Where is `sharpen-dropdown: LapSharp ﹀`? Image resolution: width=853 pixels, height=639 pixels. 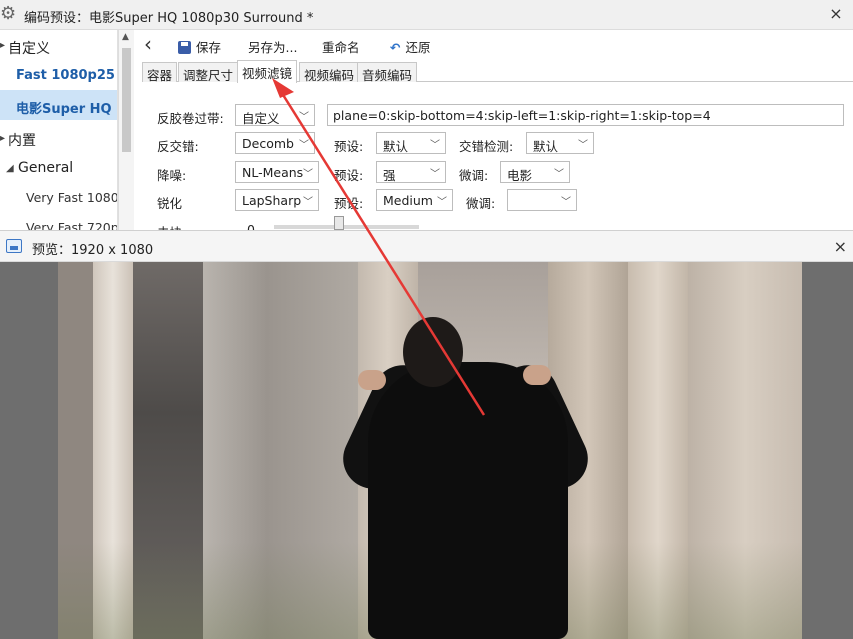
sharpen-dropdown: LapSharp ﹀ is located at coordinates (277, 200).